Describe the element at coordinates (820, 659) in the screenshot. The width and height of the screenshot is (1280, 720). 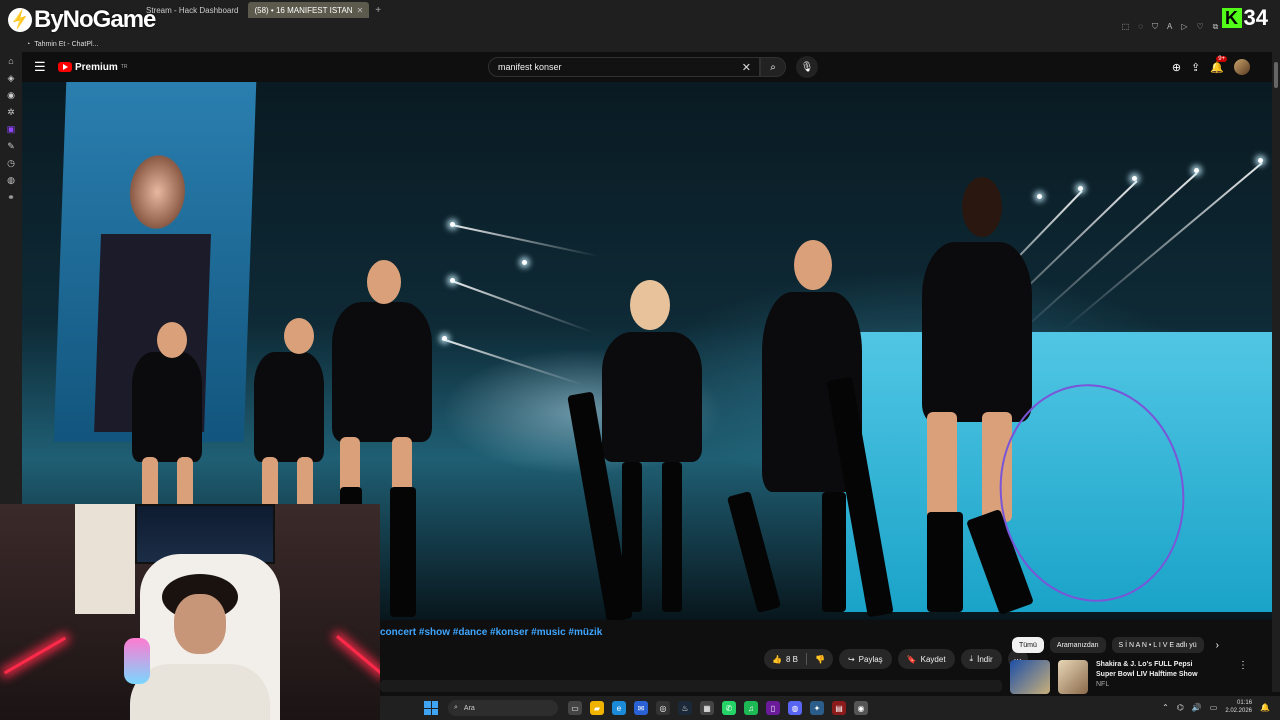
I see `dislike-button: 👎` at that location.